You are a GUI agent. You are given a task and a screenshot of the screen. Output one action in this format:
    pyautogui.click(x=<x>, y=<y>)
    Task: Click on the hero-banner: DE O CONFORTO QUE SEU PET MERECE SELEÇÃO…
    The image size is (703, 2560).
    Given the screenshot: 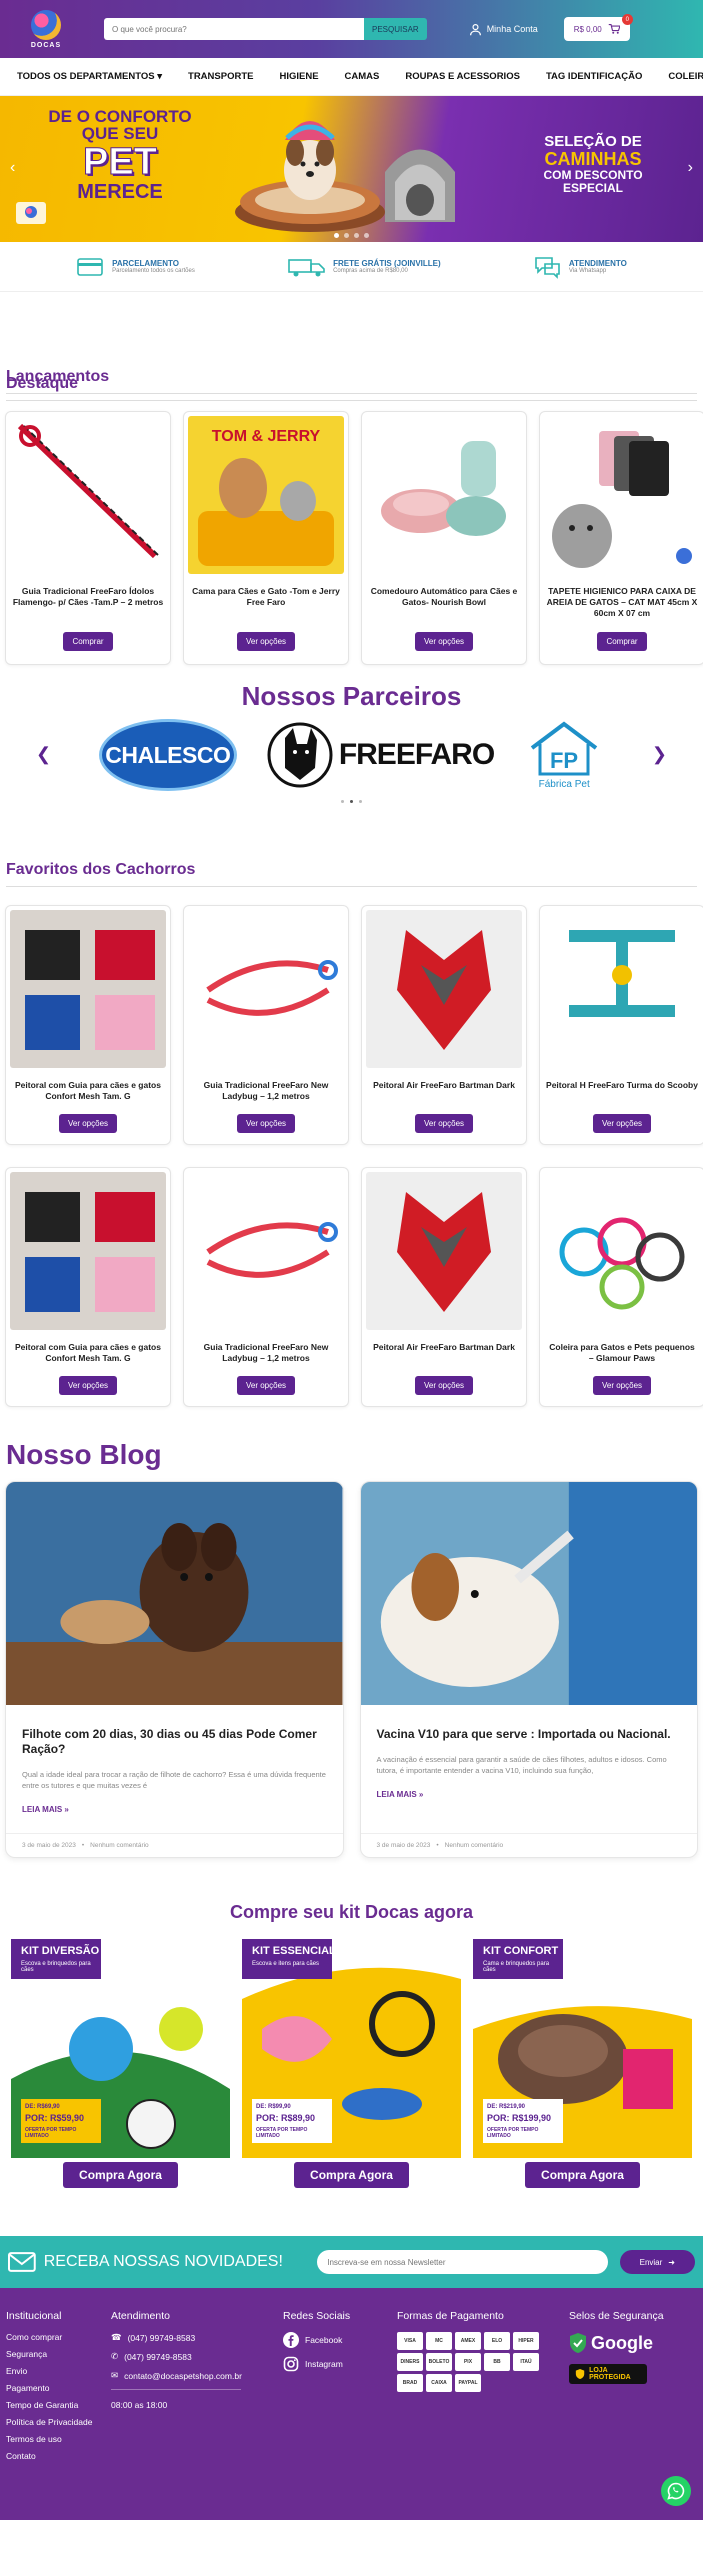 What is the action you would take?
    pyautogui.click(x=351, y=169)
    